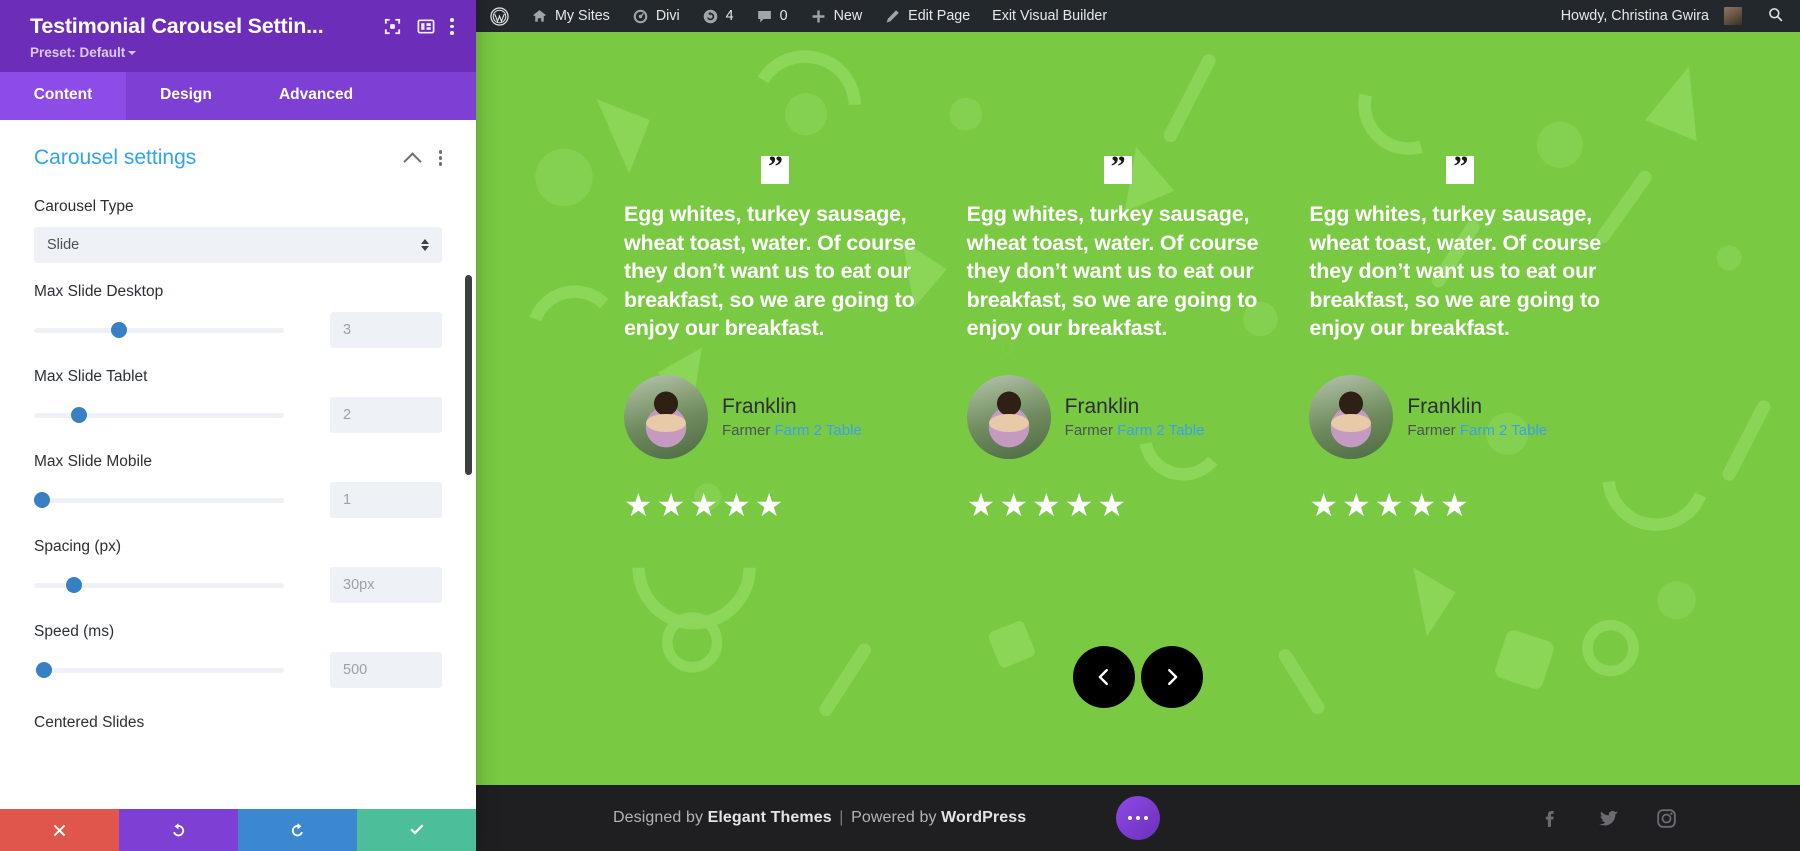 The width and height of the screenshot is (1800, 851). Describe the element at coordinates (416, 830) in the screenshot. I see `save-button` at that location.